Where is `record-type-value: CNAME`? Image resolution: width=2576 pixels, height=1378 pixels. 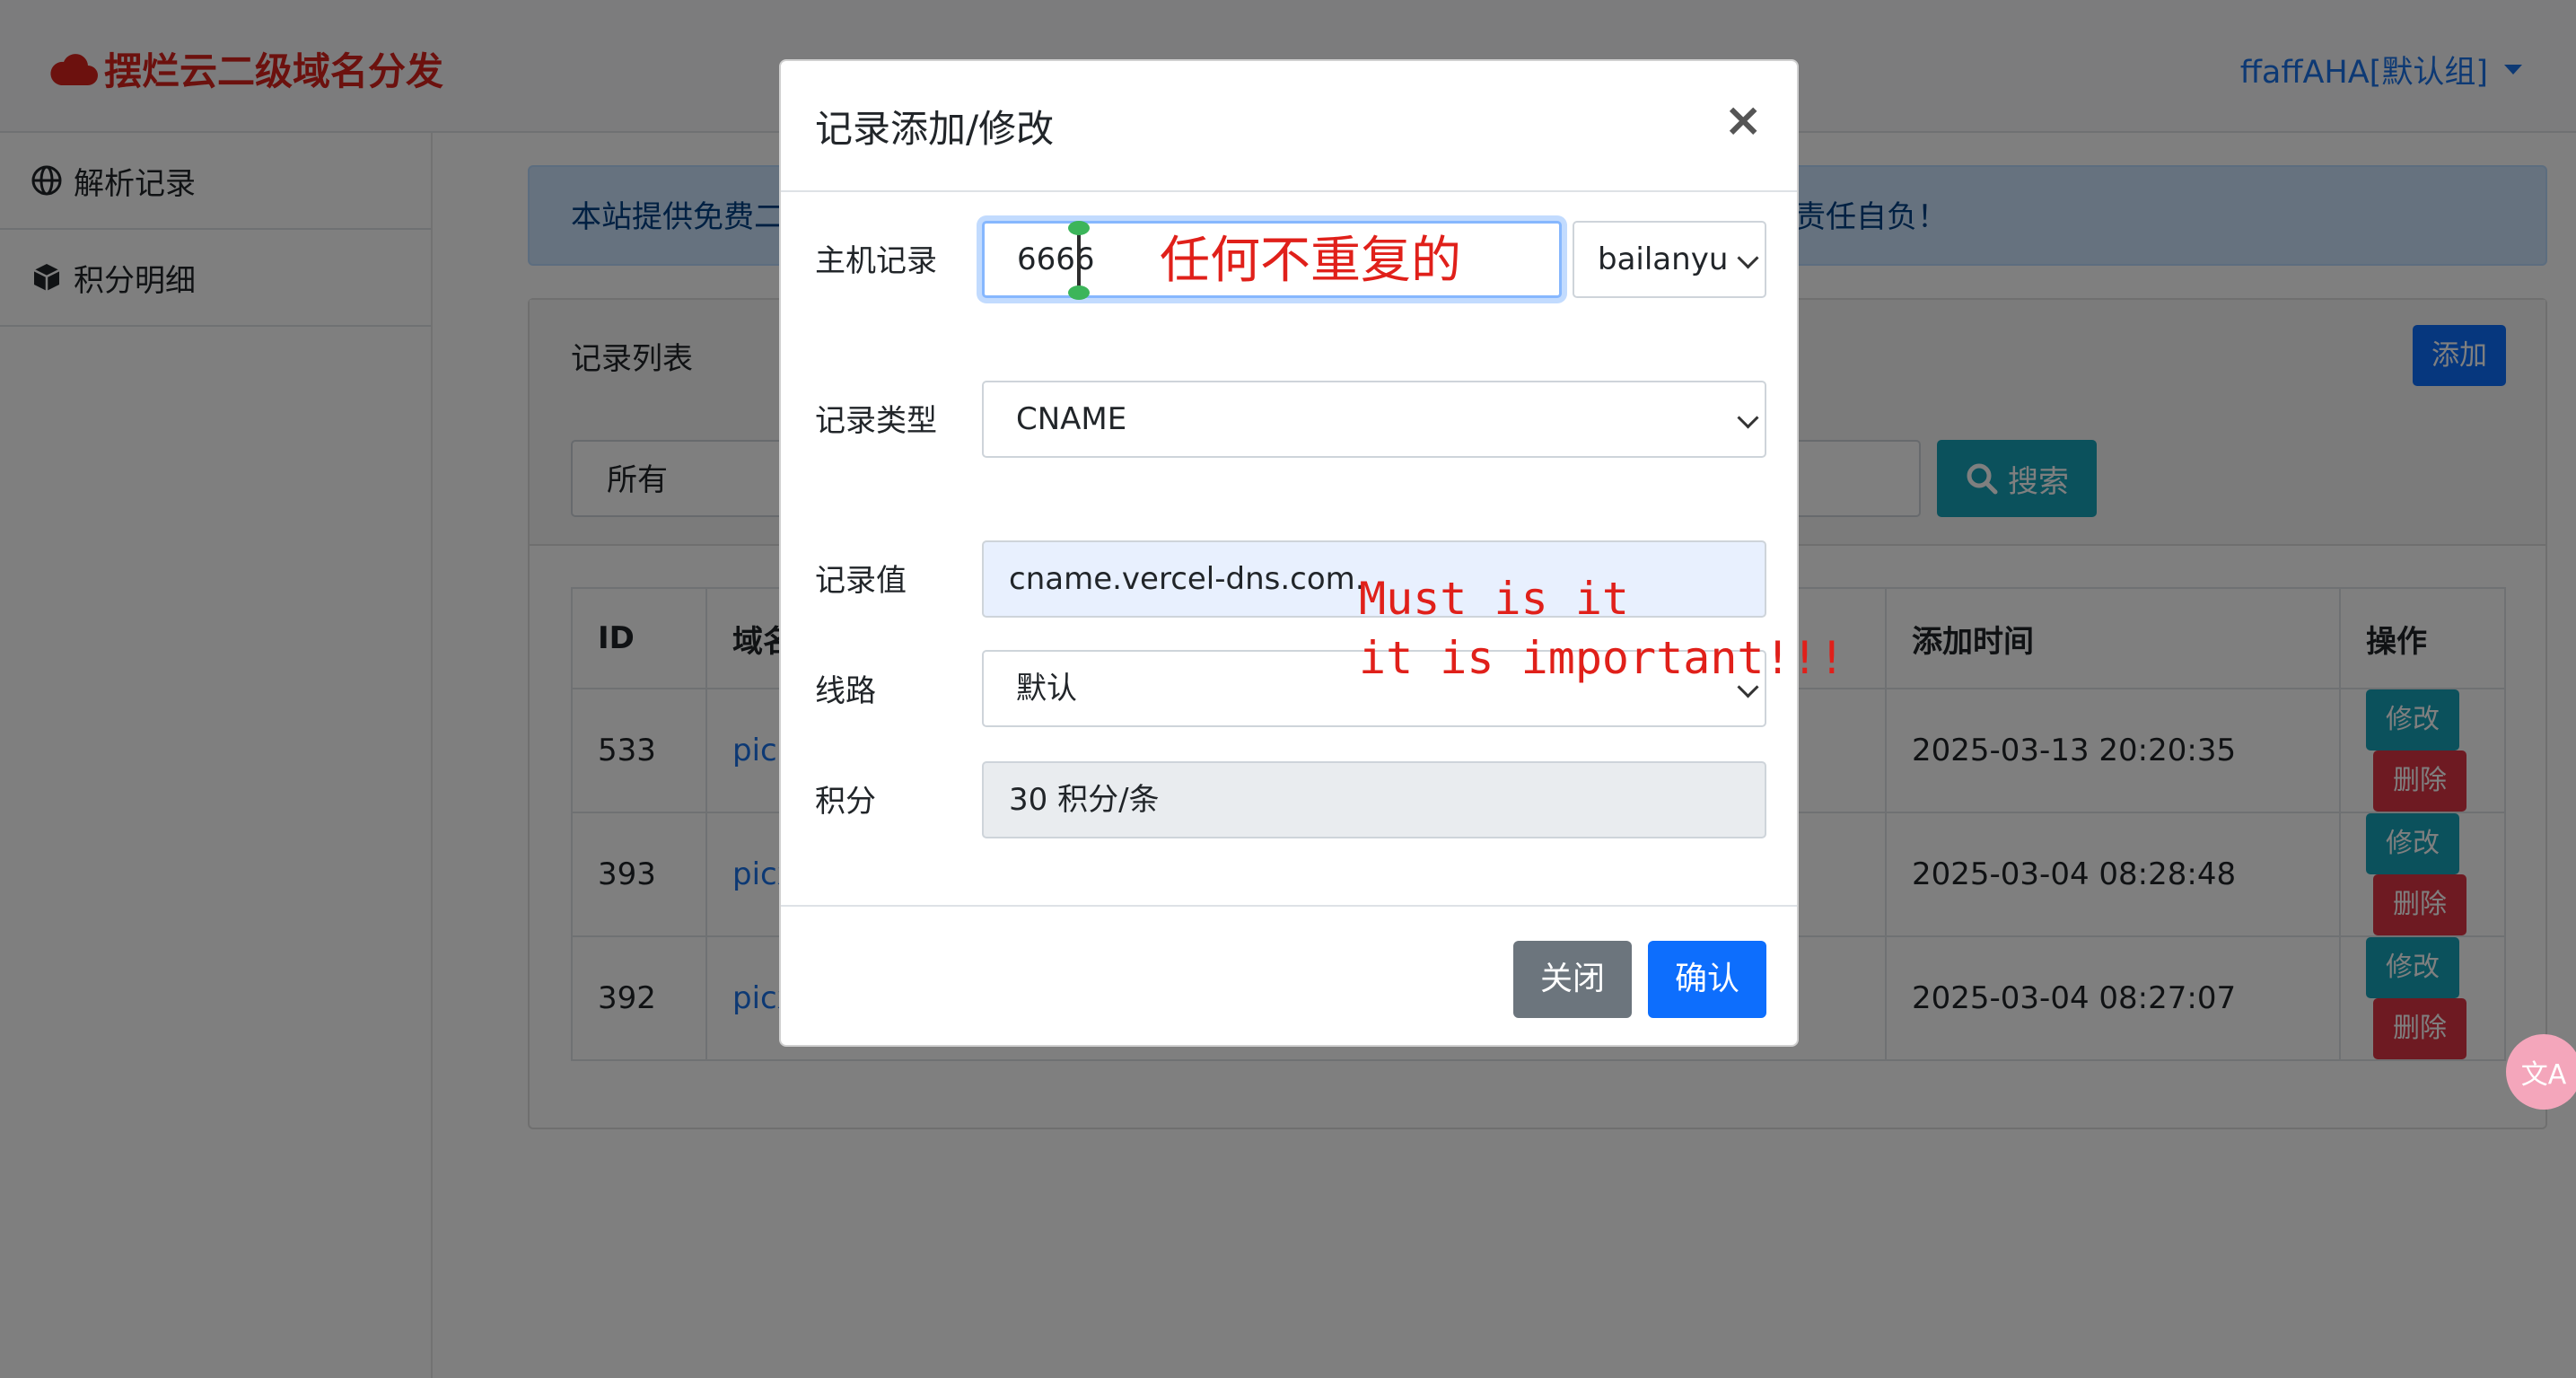
record-type-value: CNAME is located at coordinates (1071, 419).